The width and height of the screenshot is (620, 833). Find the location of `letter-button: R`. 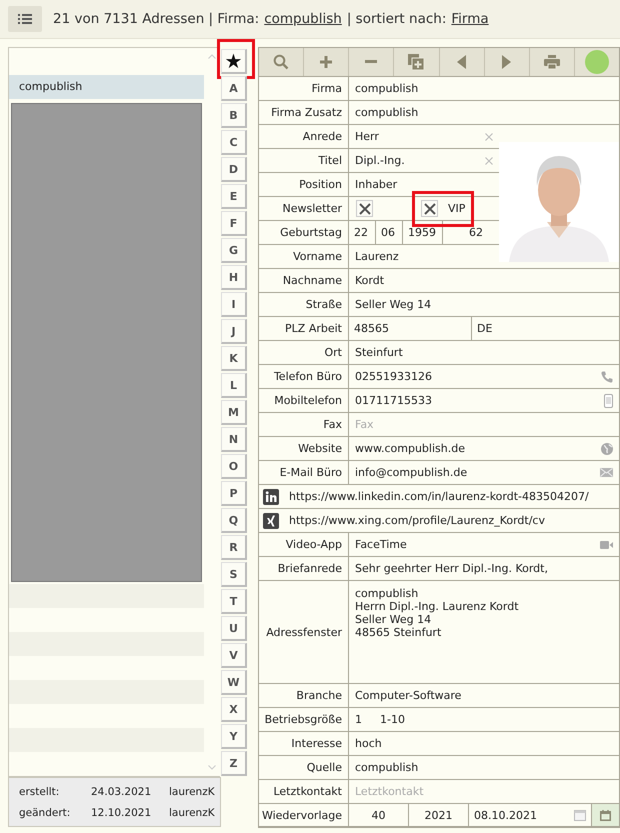

letter-button: R is located at coordinates (233, 547).